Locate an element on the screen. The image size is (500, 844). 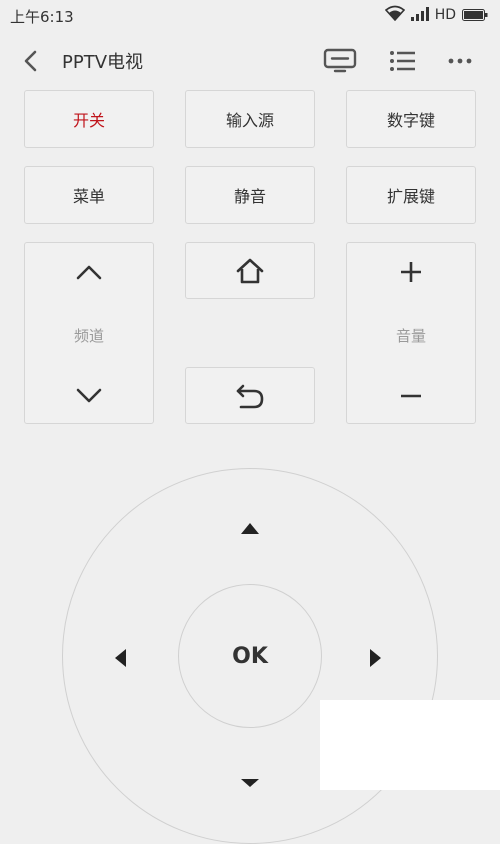
status-time: 上午6:13 is located at coordinates (42, 17).